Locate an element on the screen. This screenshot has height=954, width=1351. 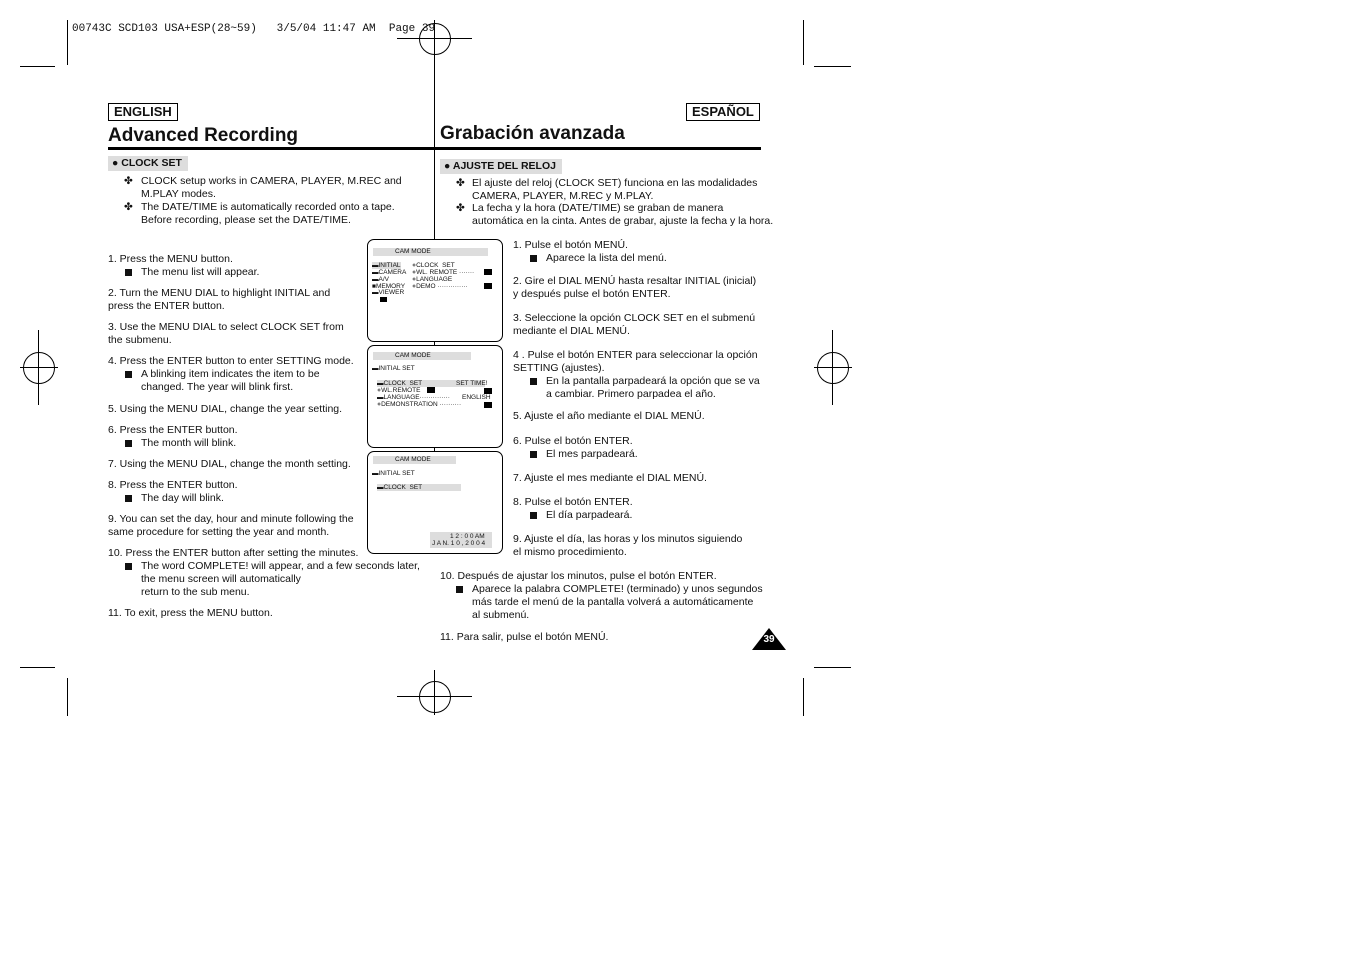
step-8-note: El día parpadeará. is located at coordinates (581, 515).